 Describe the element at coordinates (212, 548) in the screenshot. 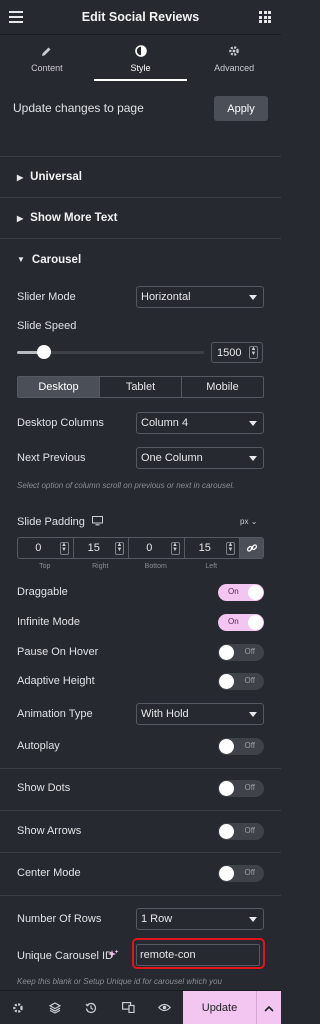

I see `padding-left-input: 15 ▲ ▼` at that location.